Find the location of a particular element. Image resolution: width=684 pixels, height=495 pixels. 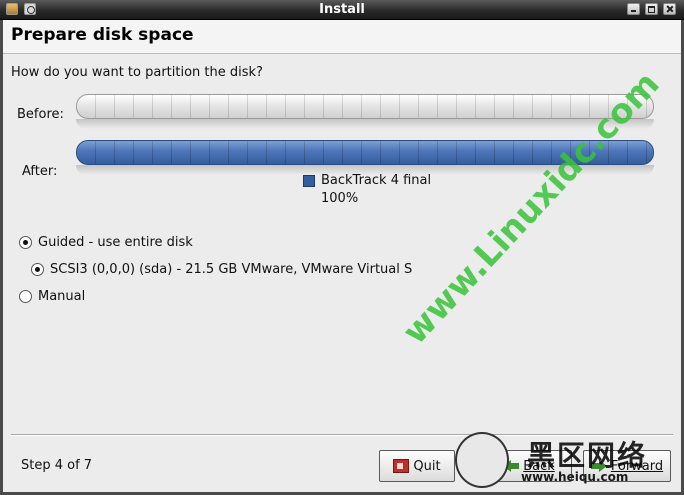

option-guided: Guided - use entire disk is located at coordinates (106, 242).